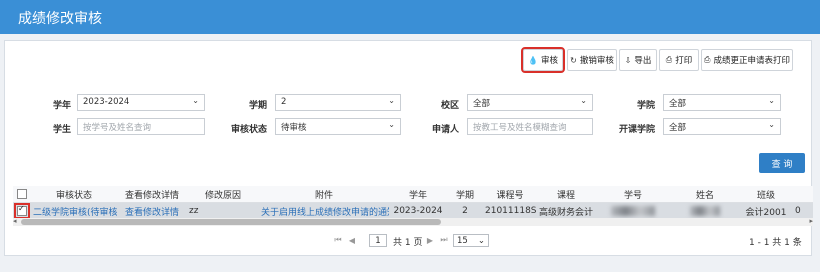  What do you see at coordinates (782, 163) in the screenshot?
I see `query-button: 查 询` at bounding box center [782, 163].